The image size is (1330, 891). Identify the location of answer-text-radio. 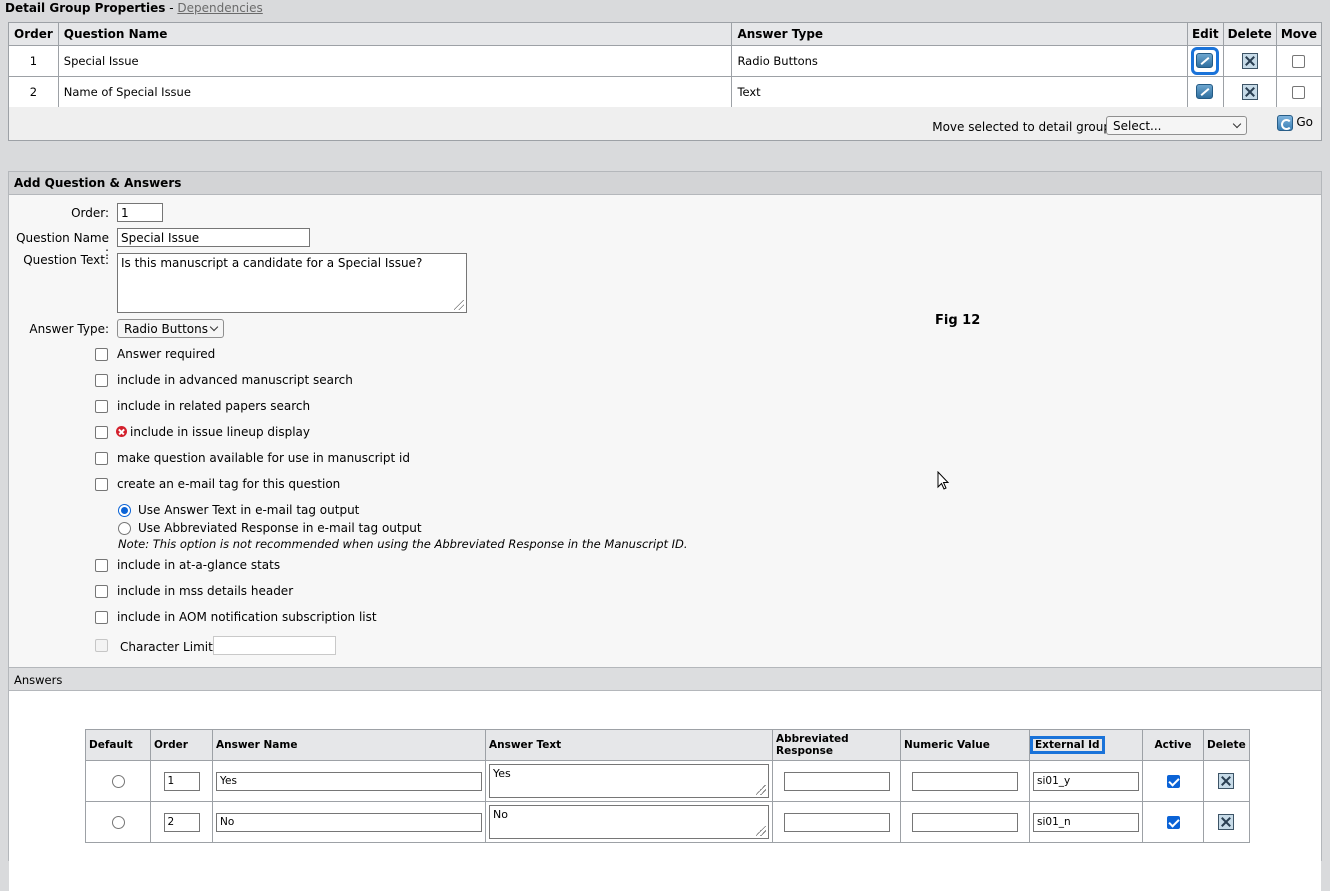
(124, 510).